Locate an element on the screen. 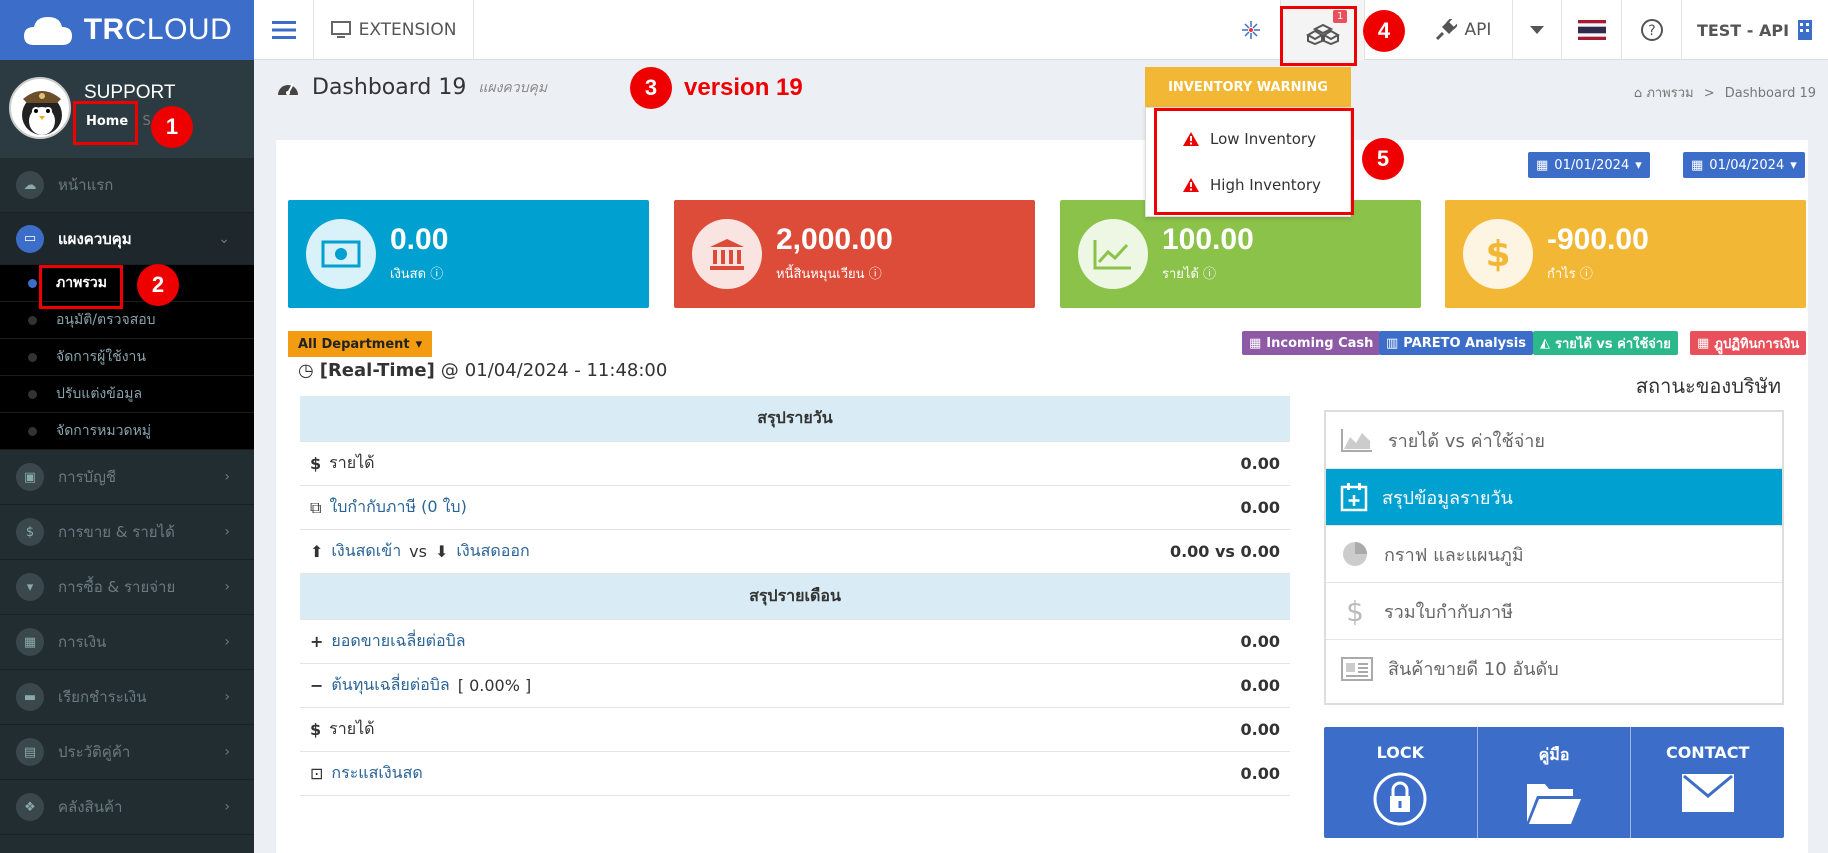 Image resolution: width=1828 pixels, height=853 pixels. sidebar-subitem-approve: อนุมัติ/ตรวจสอบ is located at coordinates (127, 320).